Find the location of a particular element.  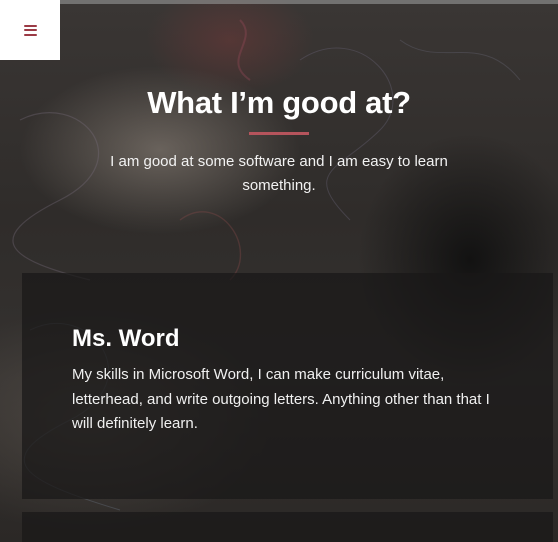

top-border-line is located at coordinates (309, 2).